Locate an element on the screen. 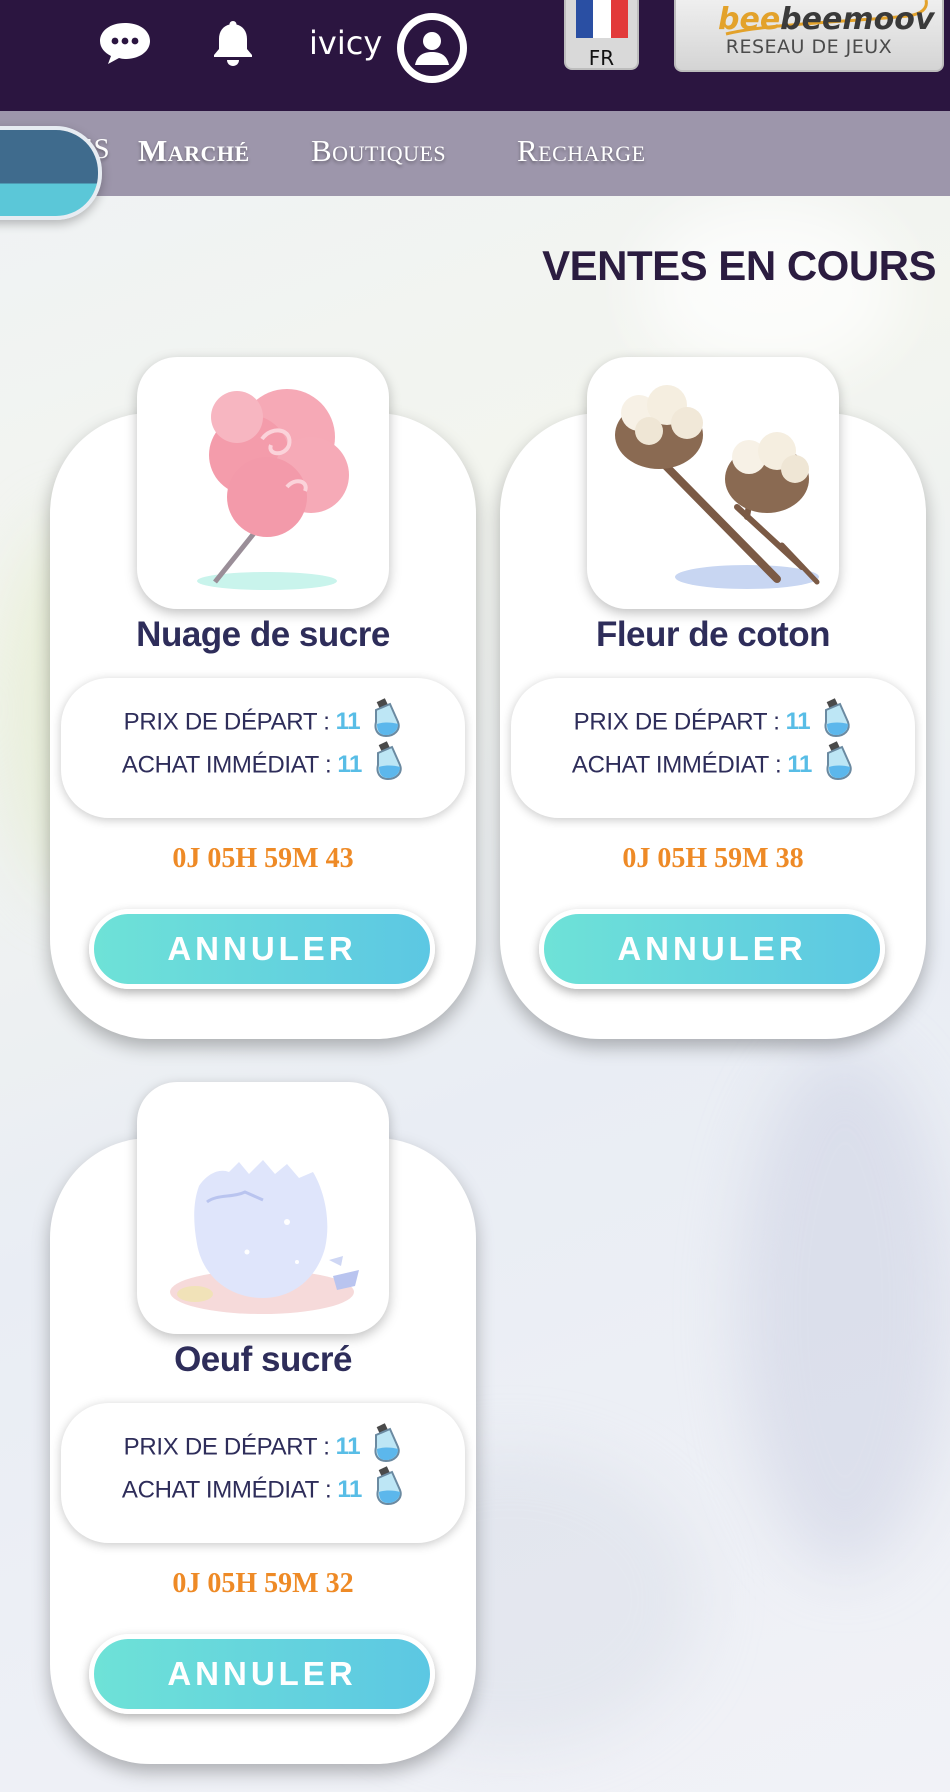 The image size is (950, 1792). countdown-timer: 0J 05H 59M 43 is located at coordinates (263, 858).